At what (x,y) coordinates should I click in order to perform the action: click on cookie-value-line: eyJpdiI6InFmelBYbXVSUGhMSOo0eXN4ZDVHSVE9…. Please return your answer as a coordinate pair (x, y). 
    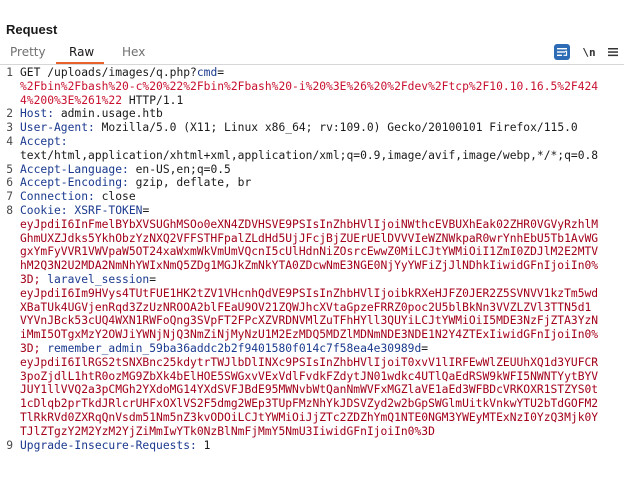
    Looking at the image, I should click on (309, 224).